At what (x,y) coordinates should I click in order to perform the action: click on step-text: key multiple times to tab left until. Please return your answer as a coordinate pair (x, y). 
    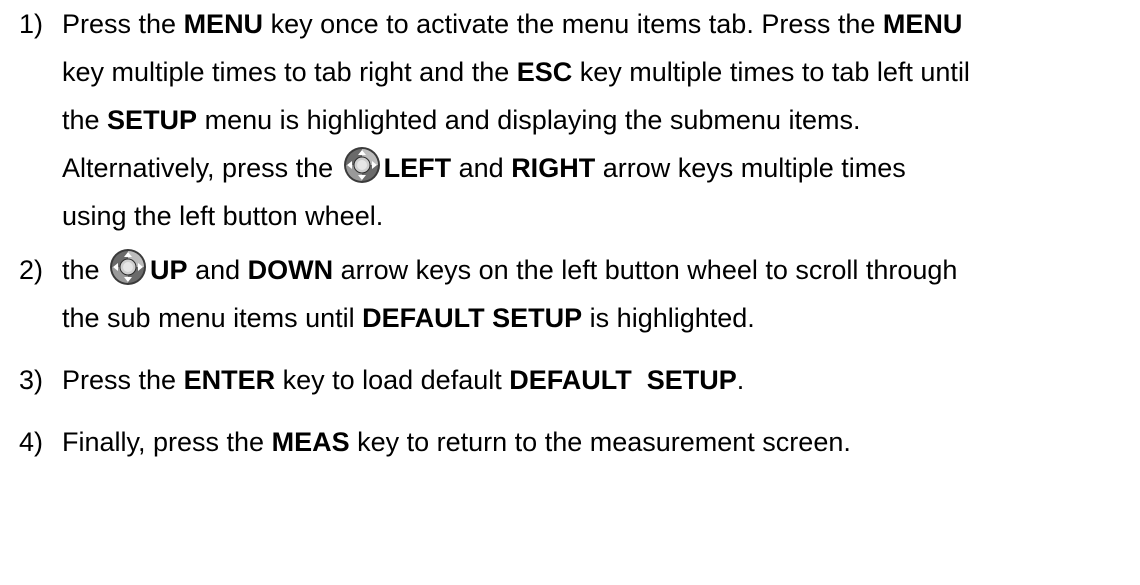
    Looking at the image, I should click on (771, 72).